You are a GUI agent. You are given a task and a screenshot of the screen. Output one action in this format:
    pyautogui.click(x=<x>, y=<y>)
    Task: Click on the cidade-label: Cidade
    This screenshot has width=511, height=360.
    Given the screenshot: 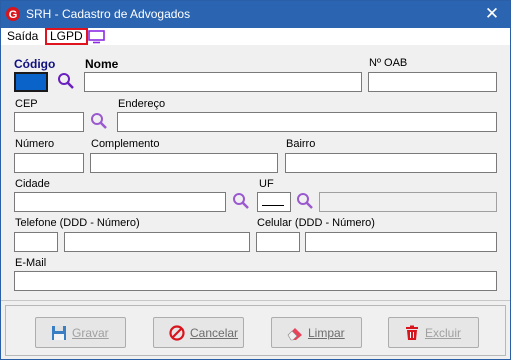 What is the action you would take?
    pyautogui.click(x=32, y=184)
    